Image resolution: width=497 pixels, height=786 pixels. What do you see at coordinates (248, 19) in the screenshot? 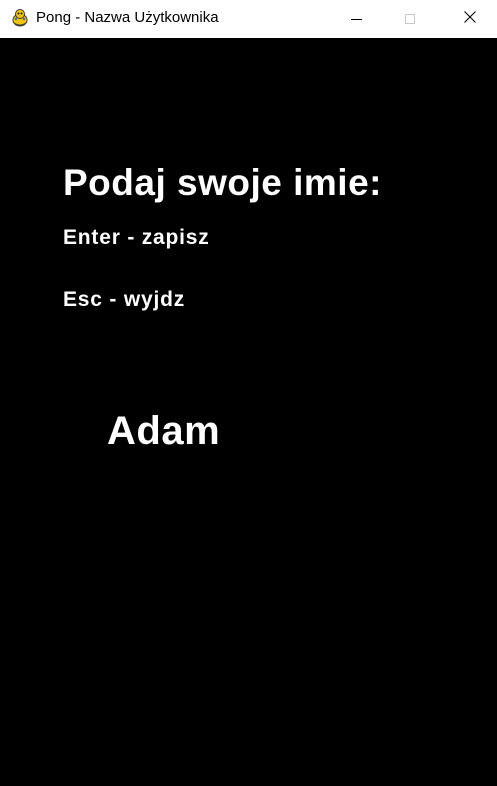
I see `title-bar: Pong - Nazwa Użytkownika` at bounding box center [248, 19].